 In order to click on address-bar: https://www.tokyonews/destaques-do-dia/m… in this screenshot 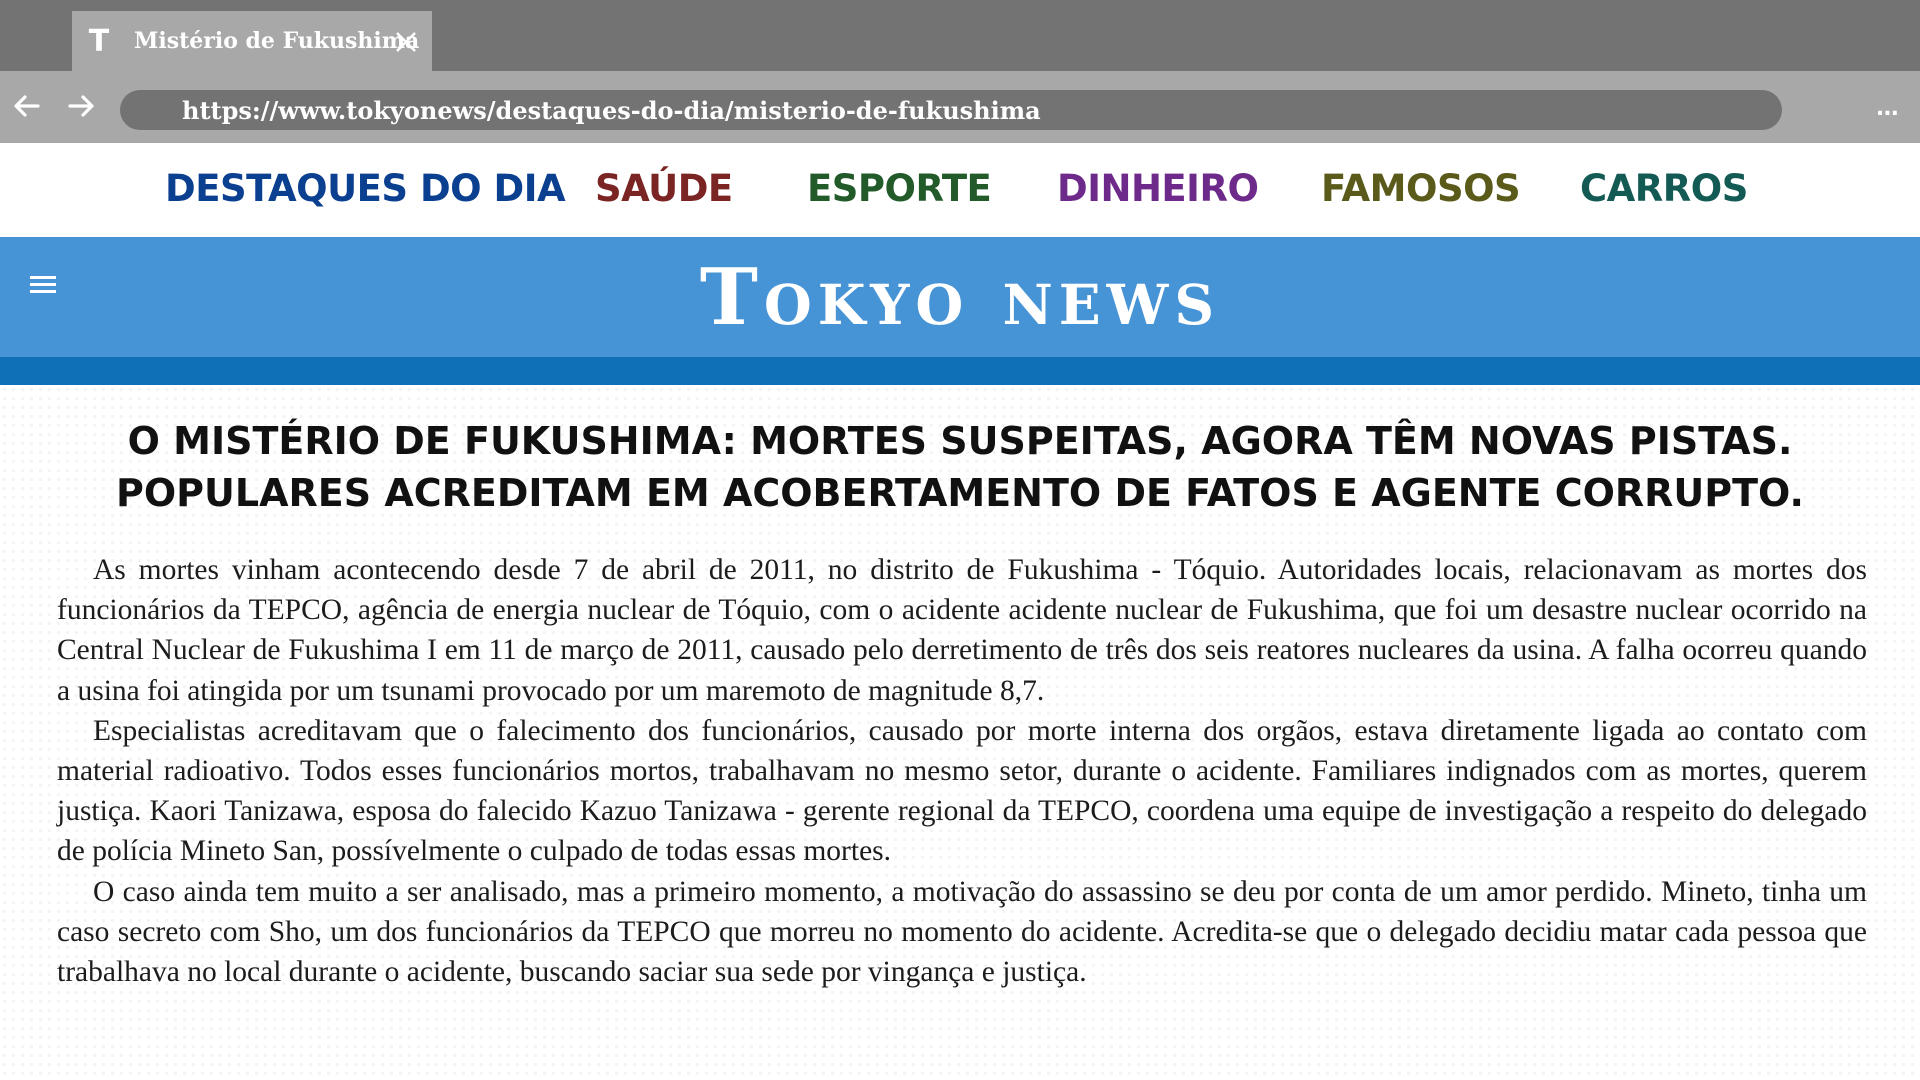, I will do `click(951, 110)`.